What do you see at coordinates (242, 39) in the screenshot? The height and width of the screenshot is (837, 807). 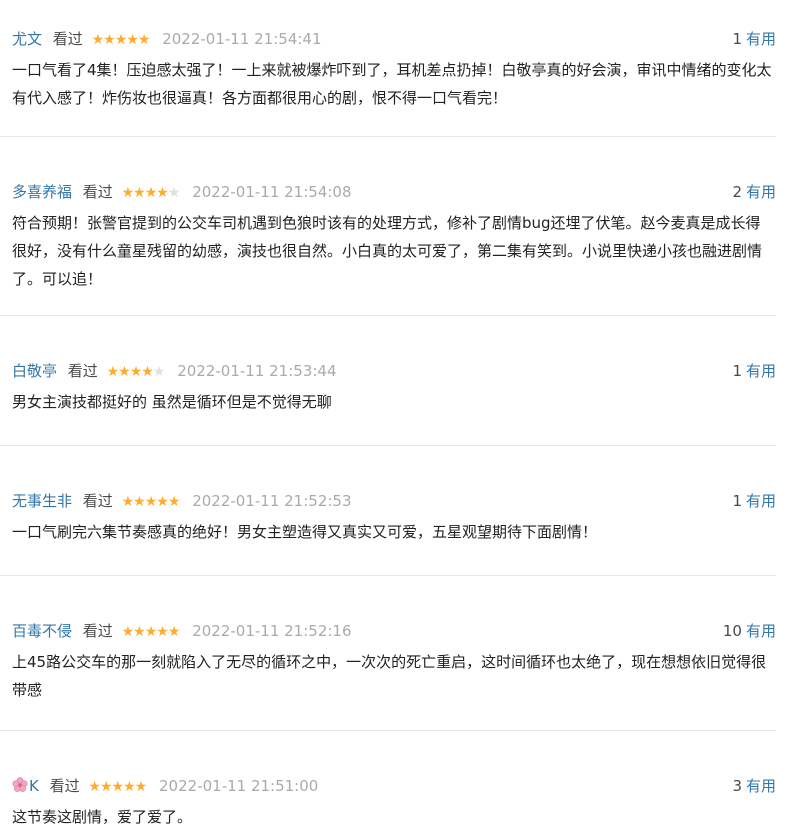 I see `review-time: 2022-01-11 21:54:41` at bounding box center [242, 39].